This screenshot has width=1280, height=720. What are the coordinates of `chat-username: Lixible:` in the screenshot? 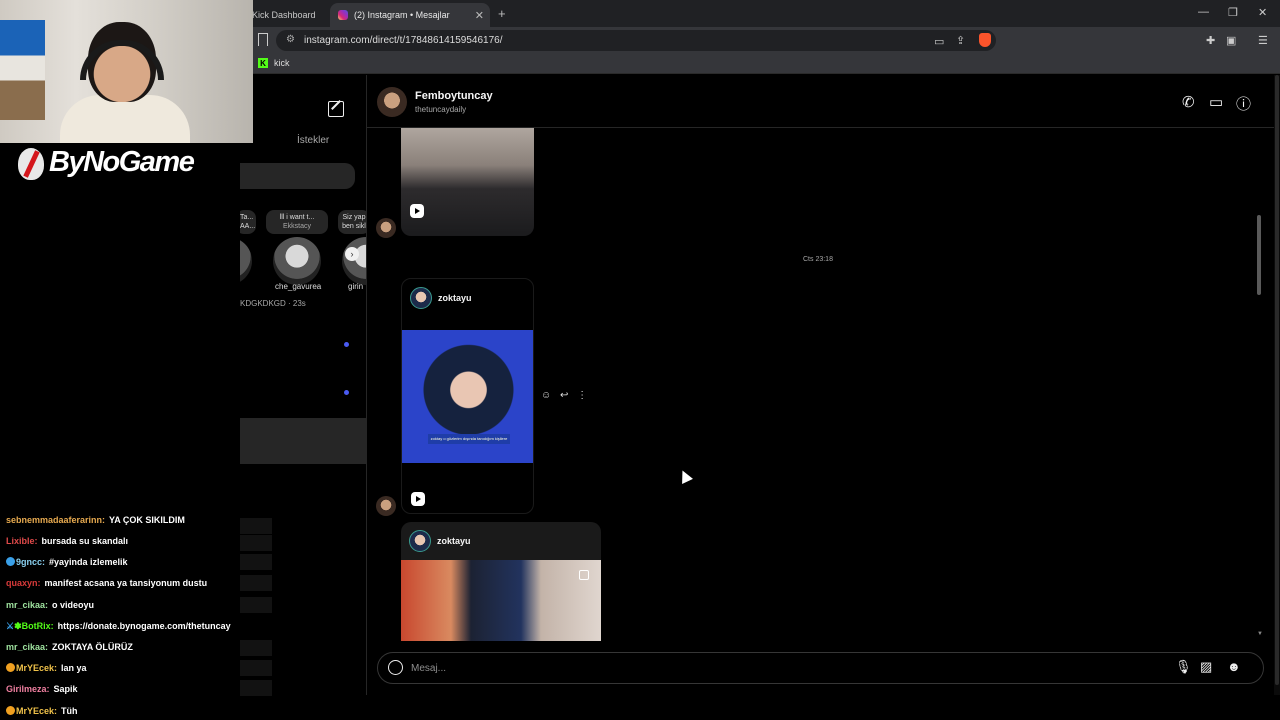 It's located at (22, 541).